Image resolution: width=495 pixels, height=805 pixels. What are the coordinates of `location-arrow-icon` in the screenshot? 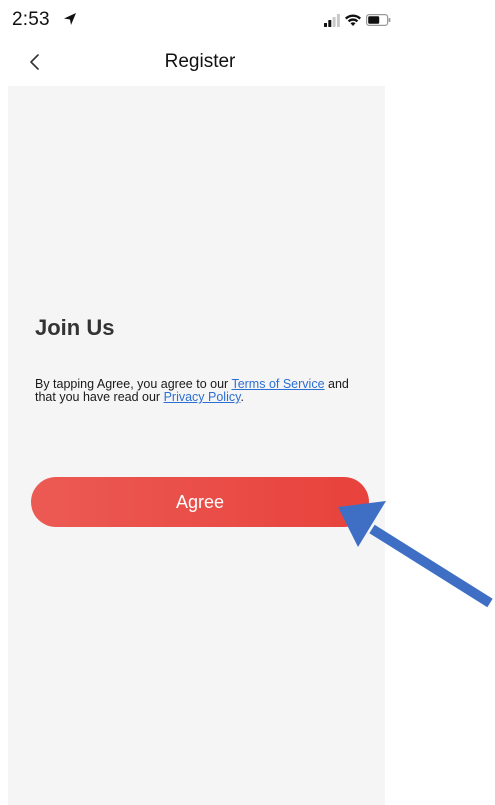 It's located at (70, 19).